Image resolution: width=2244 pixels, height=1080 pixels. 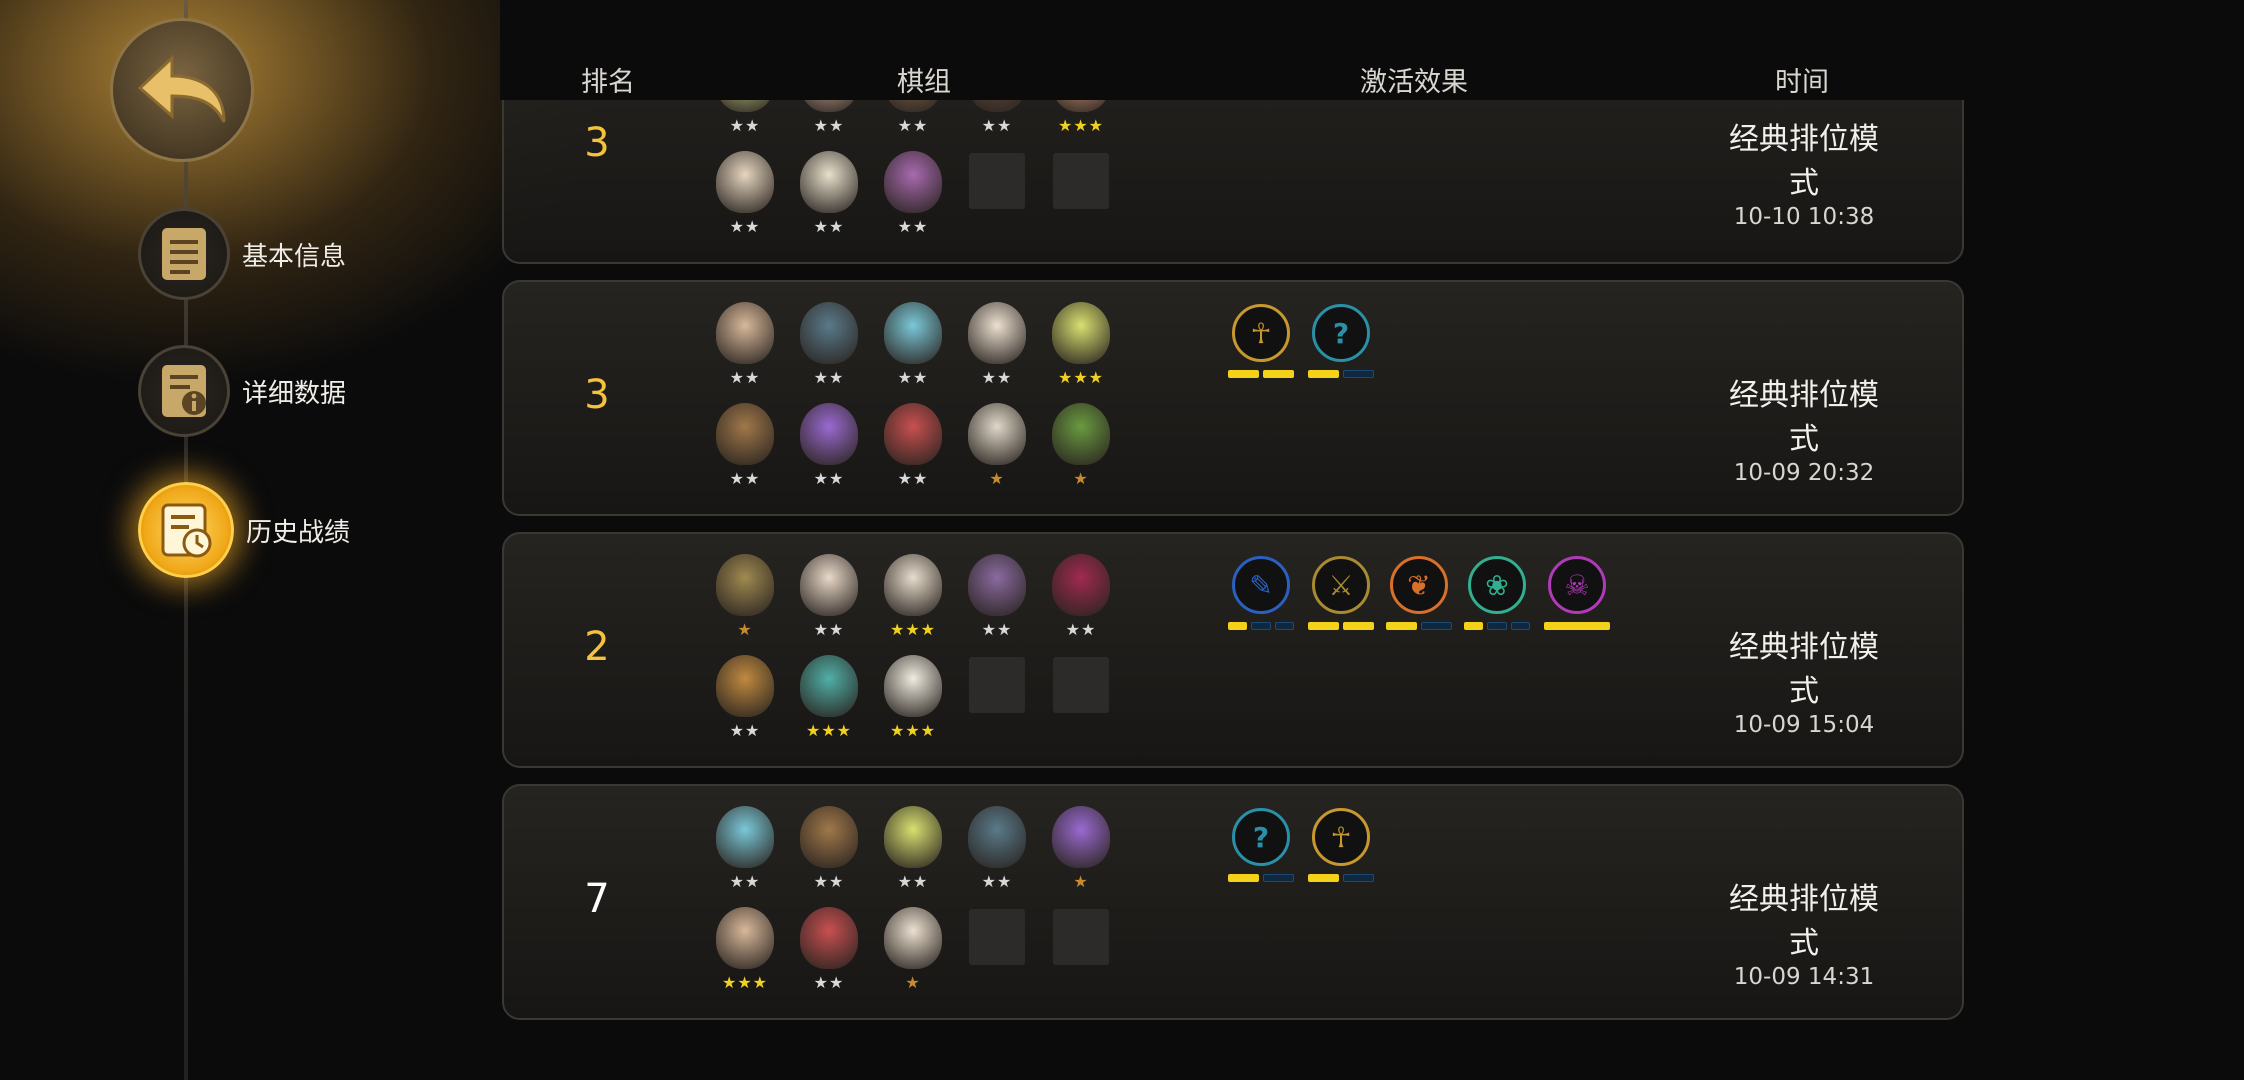 I want to click on back-arrow-icon, so click(x=181, y=88).